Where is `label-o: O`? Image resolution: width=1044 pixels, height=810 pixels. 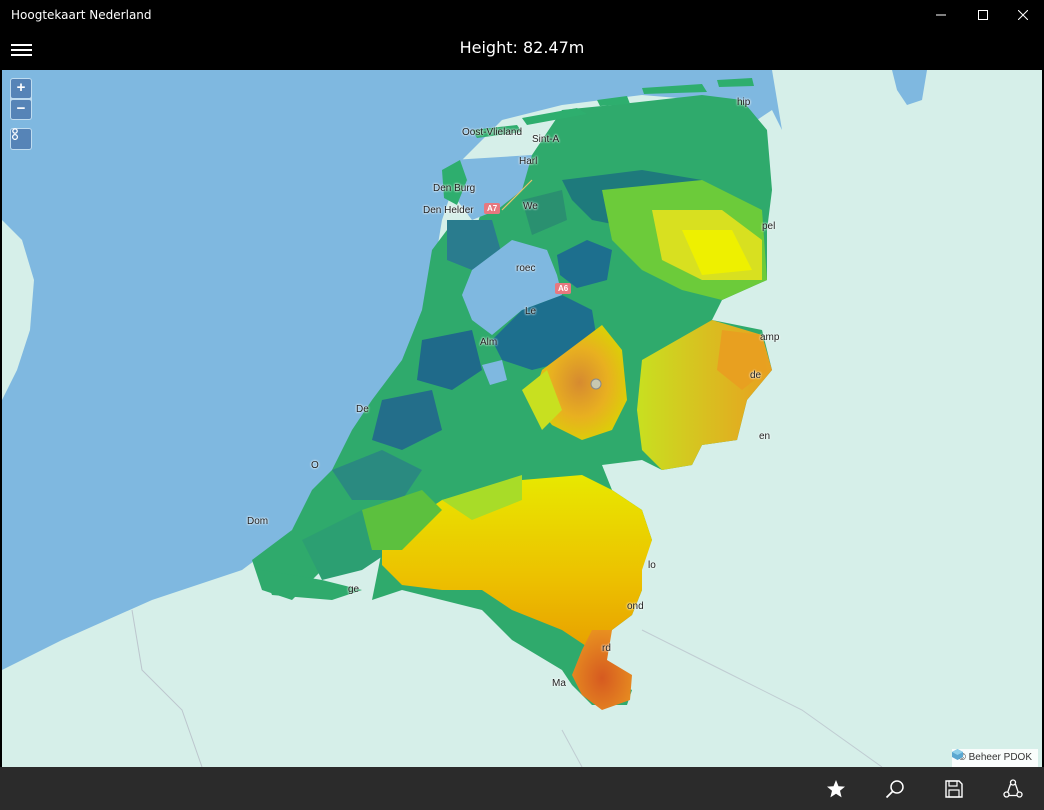
label-o: O is located at coordinates (315, 465).